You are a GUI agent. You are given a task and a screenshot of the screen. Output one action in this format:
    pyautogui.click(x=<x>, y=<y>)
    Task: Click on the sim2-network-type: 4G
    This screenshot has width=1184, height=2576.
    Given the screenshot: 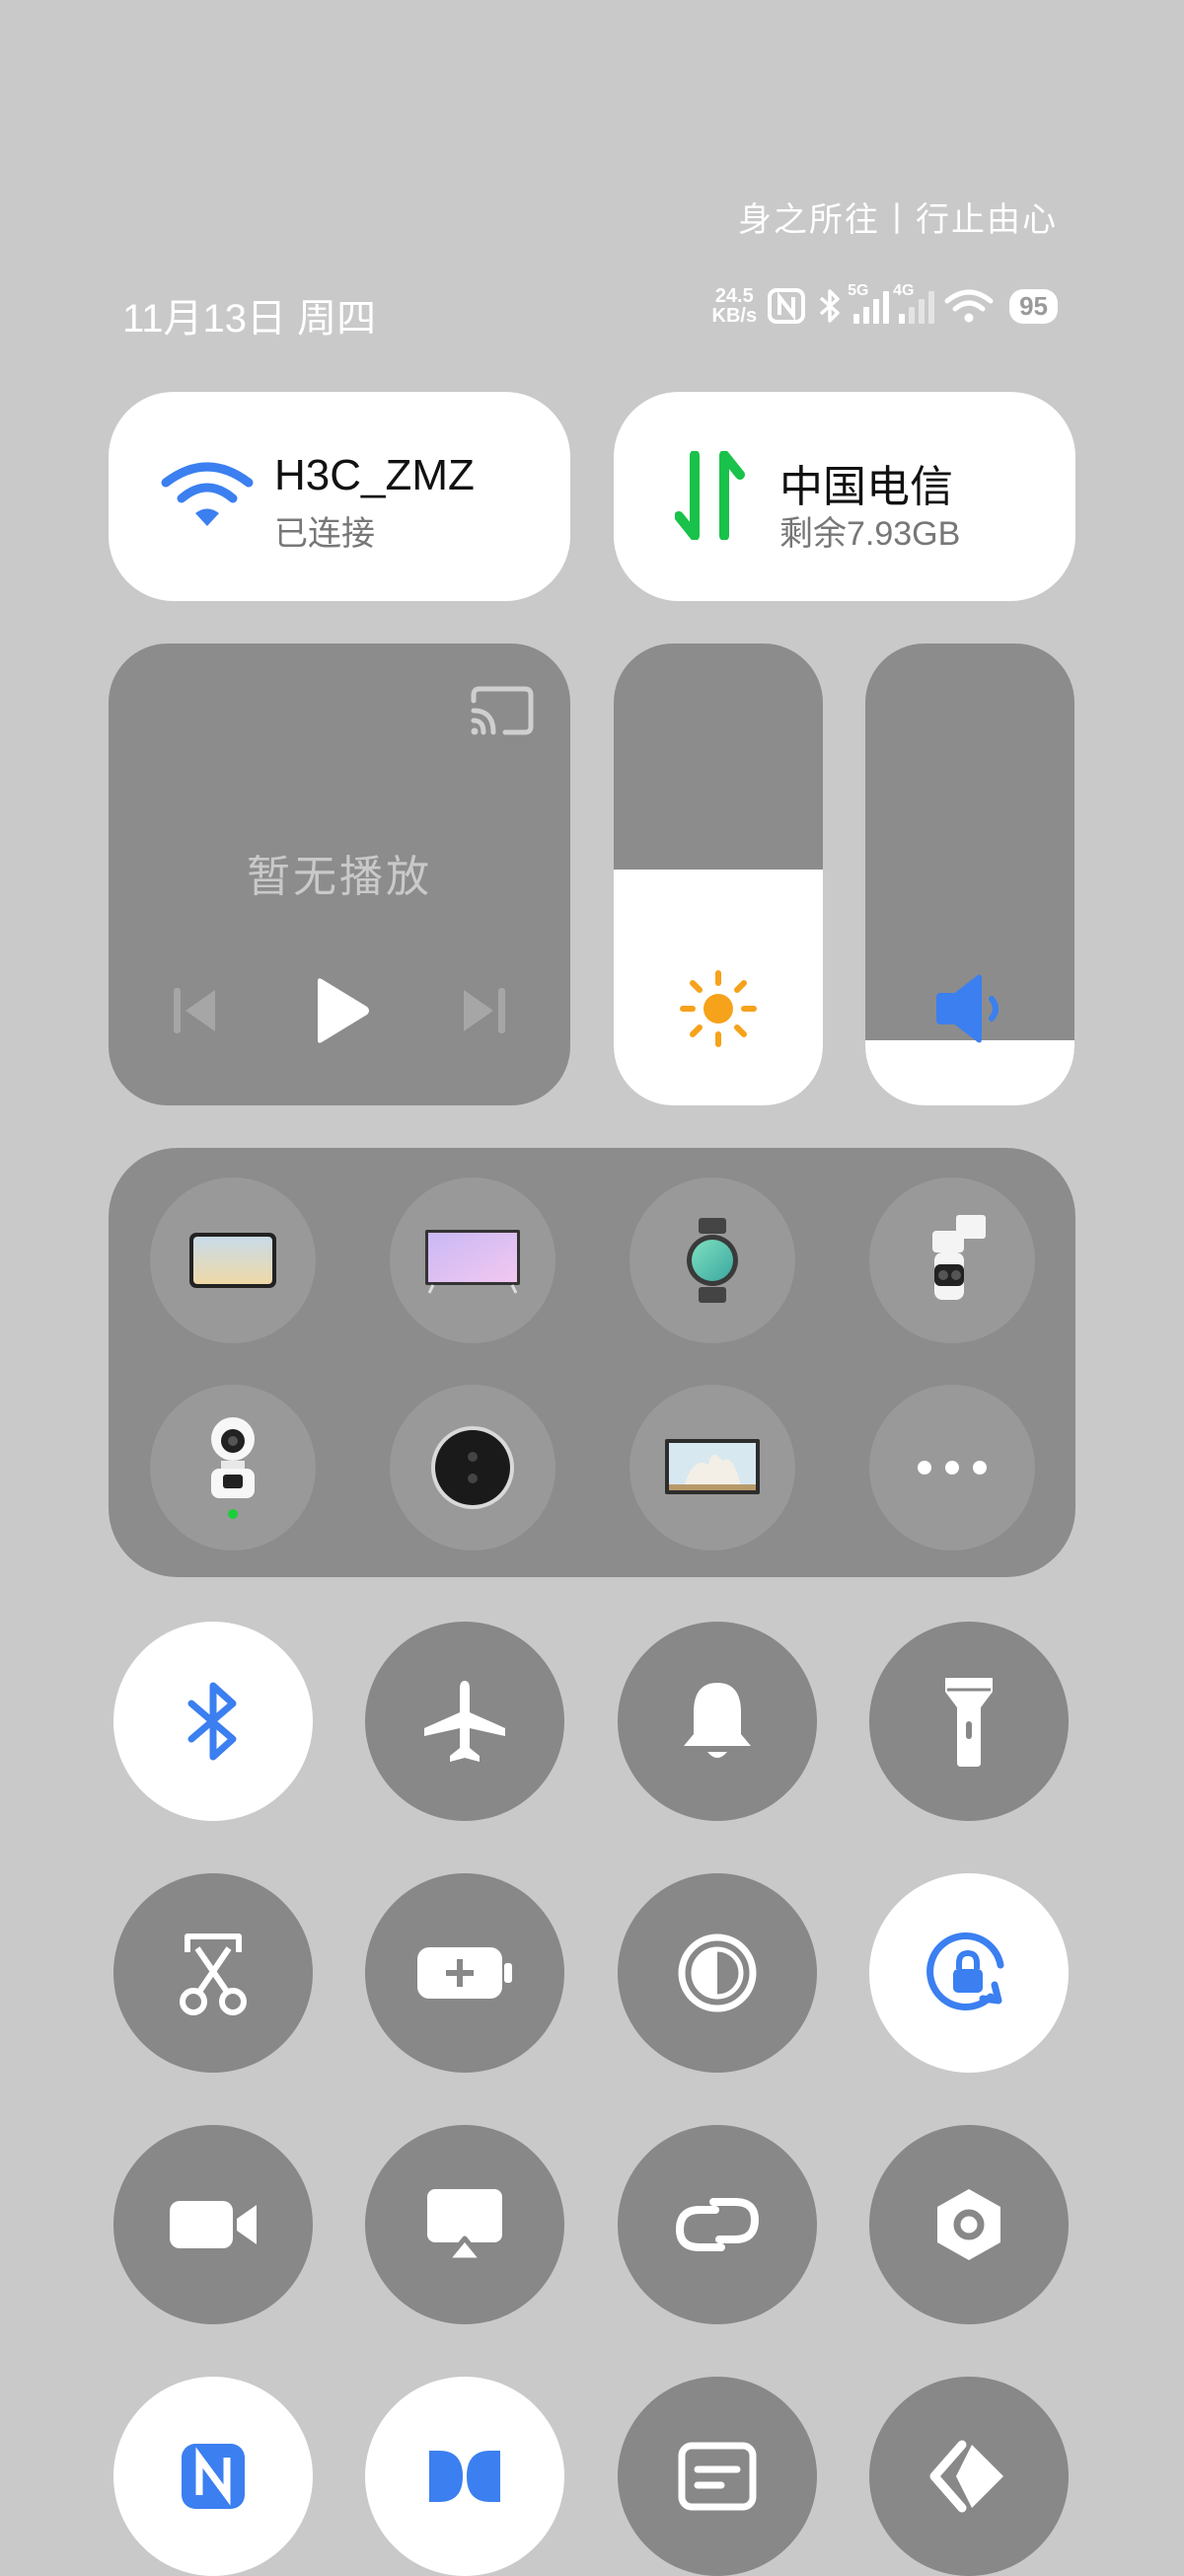 What is the action you would take?
    pyautogui.click(x=904, y=291)
    